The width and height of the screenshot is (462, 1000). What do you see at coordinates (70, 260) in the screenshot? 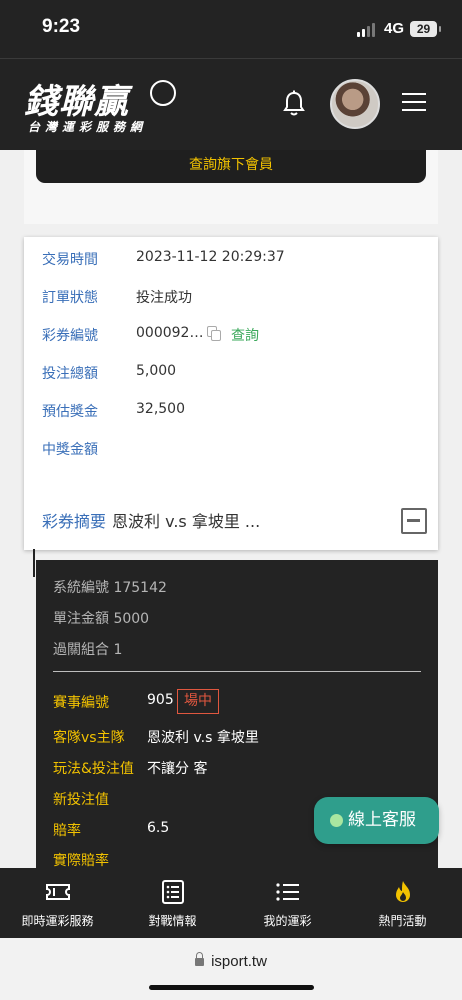
I see `detail-label: 交易時間` at bounding box center [70, 260].